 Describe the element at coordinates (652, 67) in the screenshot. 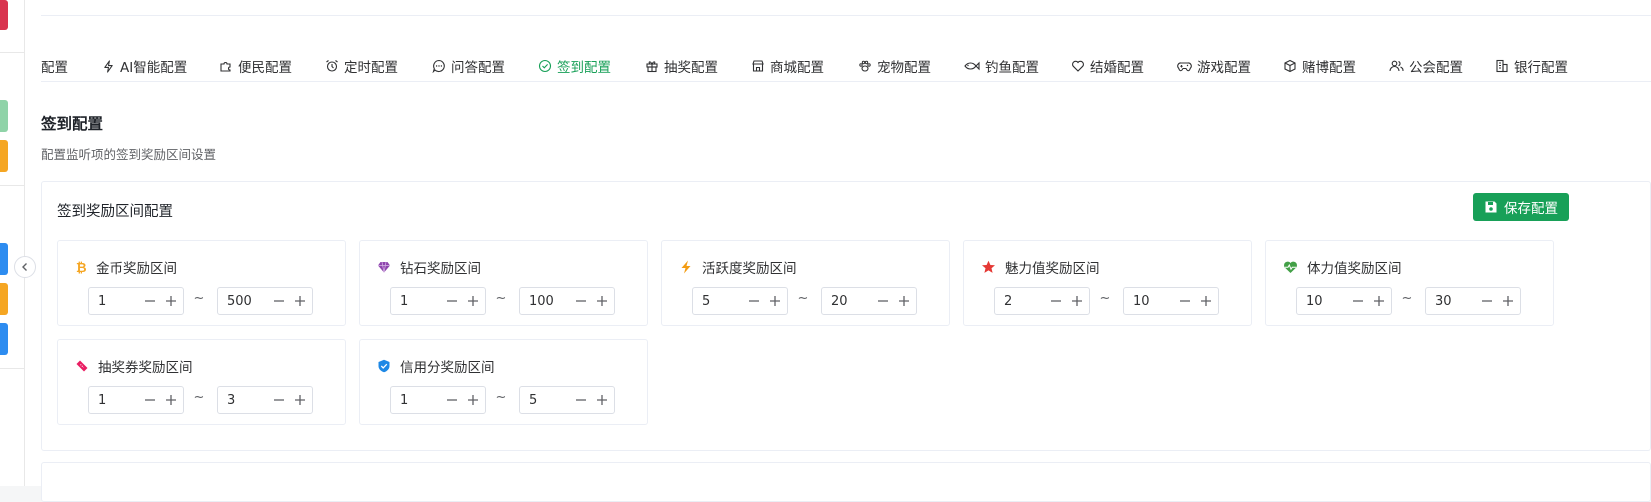

I see `gift-icon` at that location.